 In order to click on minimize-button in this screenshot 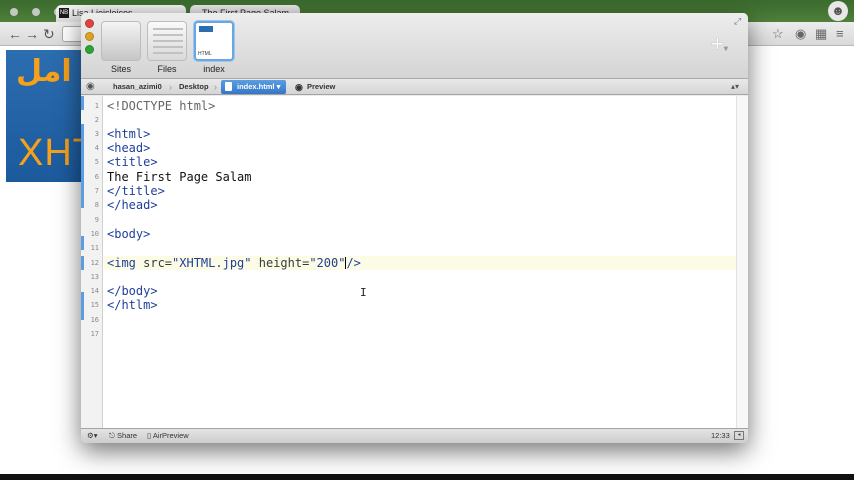, I will do `click(89, 36)`.